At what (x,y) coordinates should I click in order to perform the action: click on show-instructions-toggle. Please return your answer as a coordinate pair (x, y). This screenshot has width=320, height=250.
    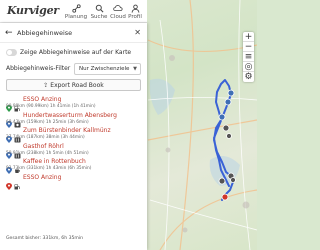
    Looking at the image, I should click on (11, 52).